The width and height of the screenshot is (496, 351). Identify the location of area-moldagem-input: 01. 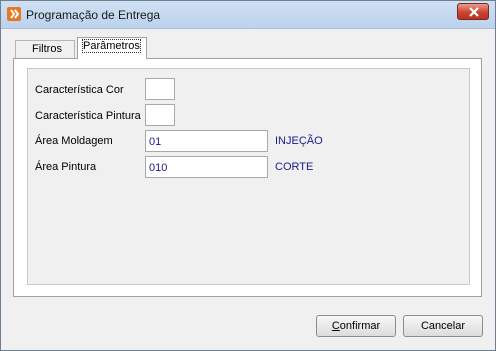
(206, 141).